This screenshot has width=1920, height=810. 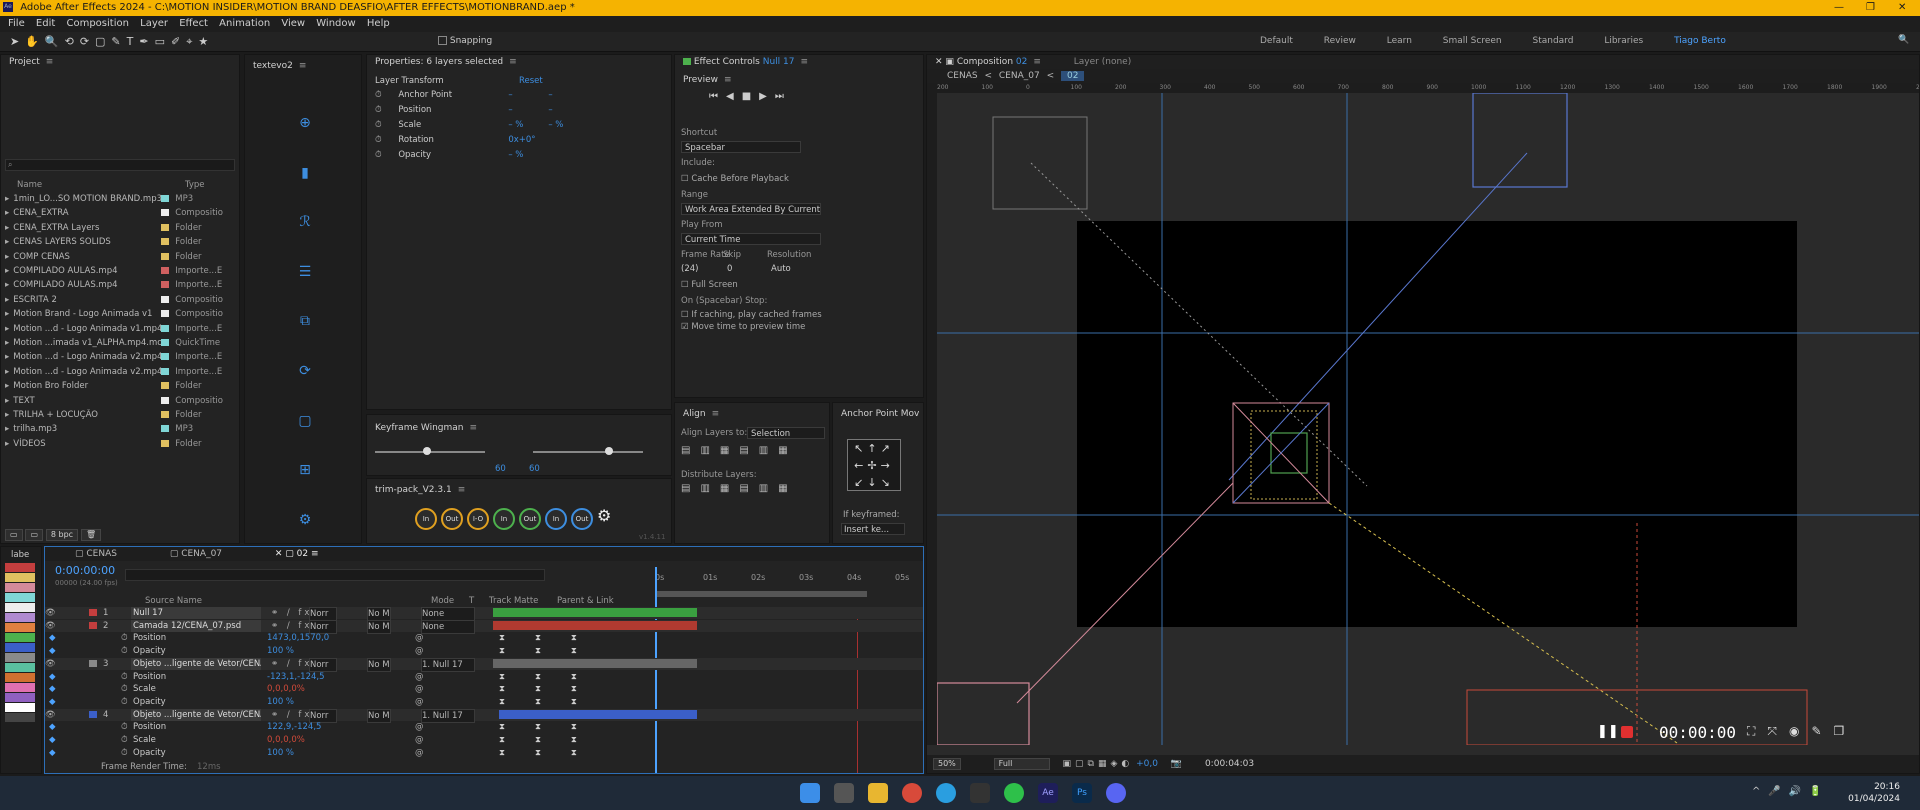 I want to click on align-buttons: ▤▥▦▤▥▦, so click(x=739, y=450).